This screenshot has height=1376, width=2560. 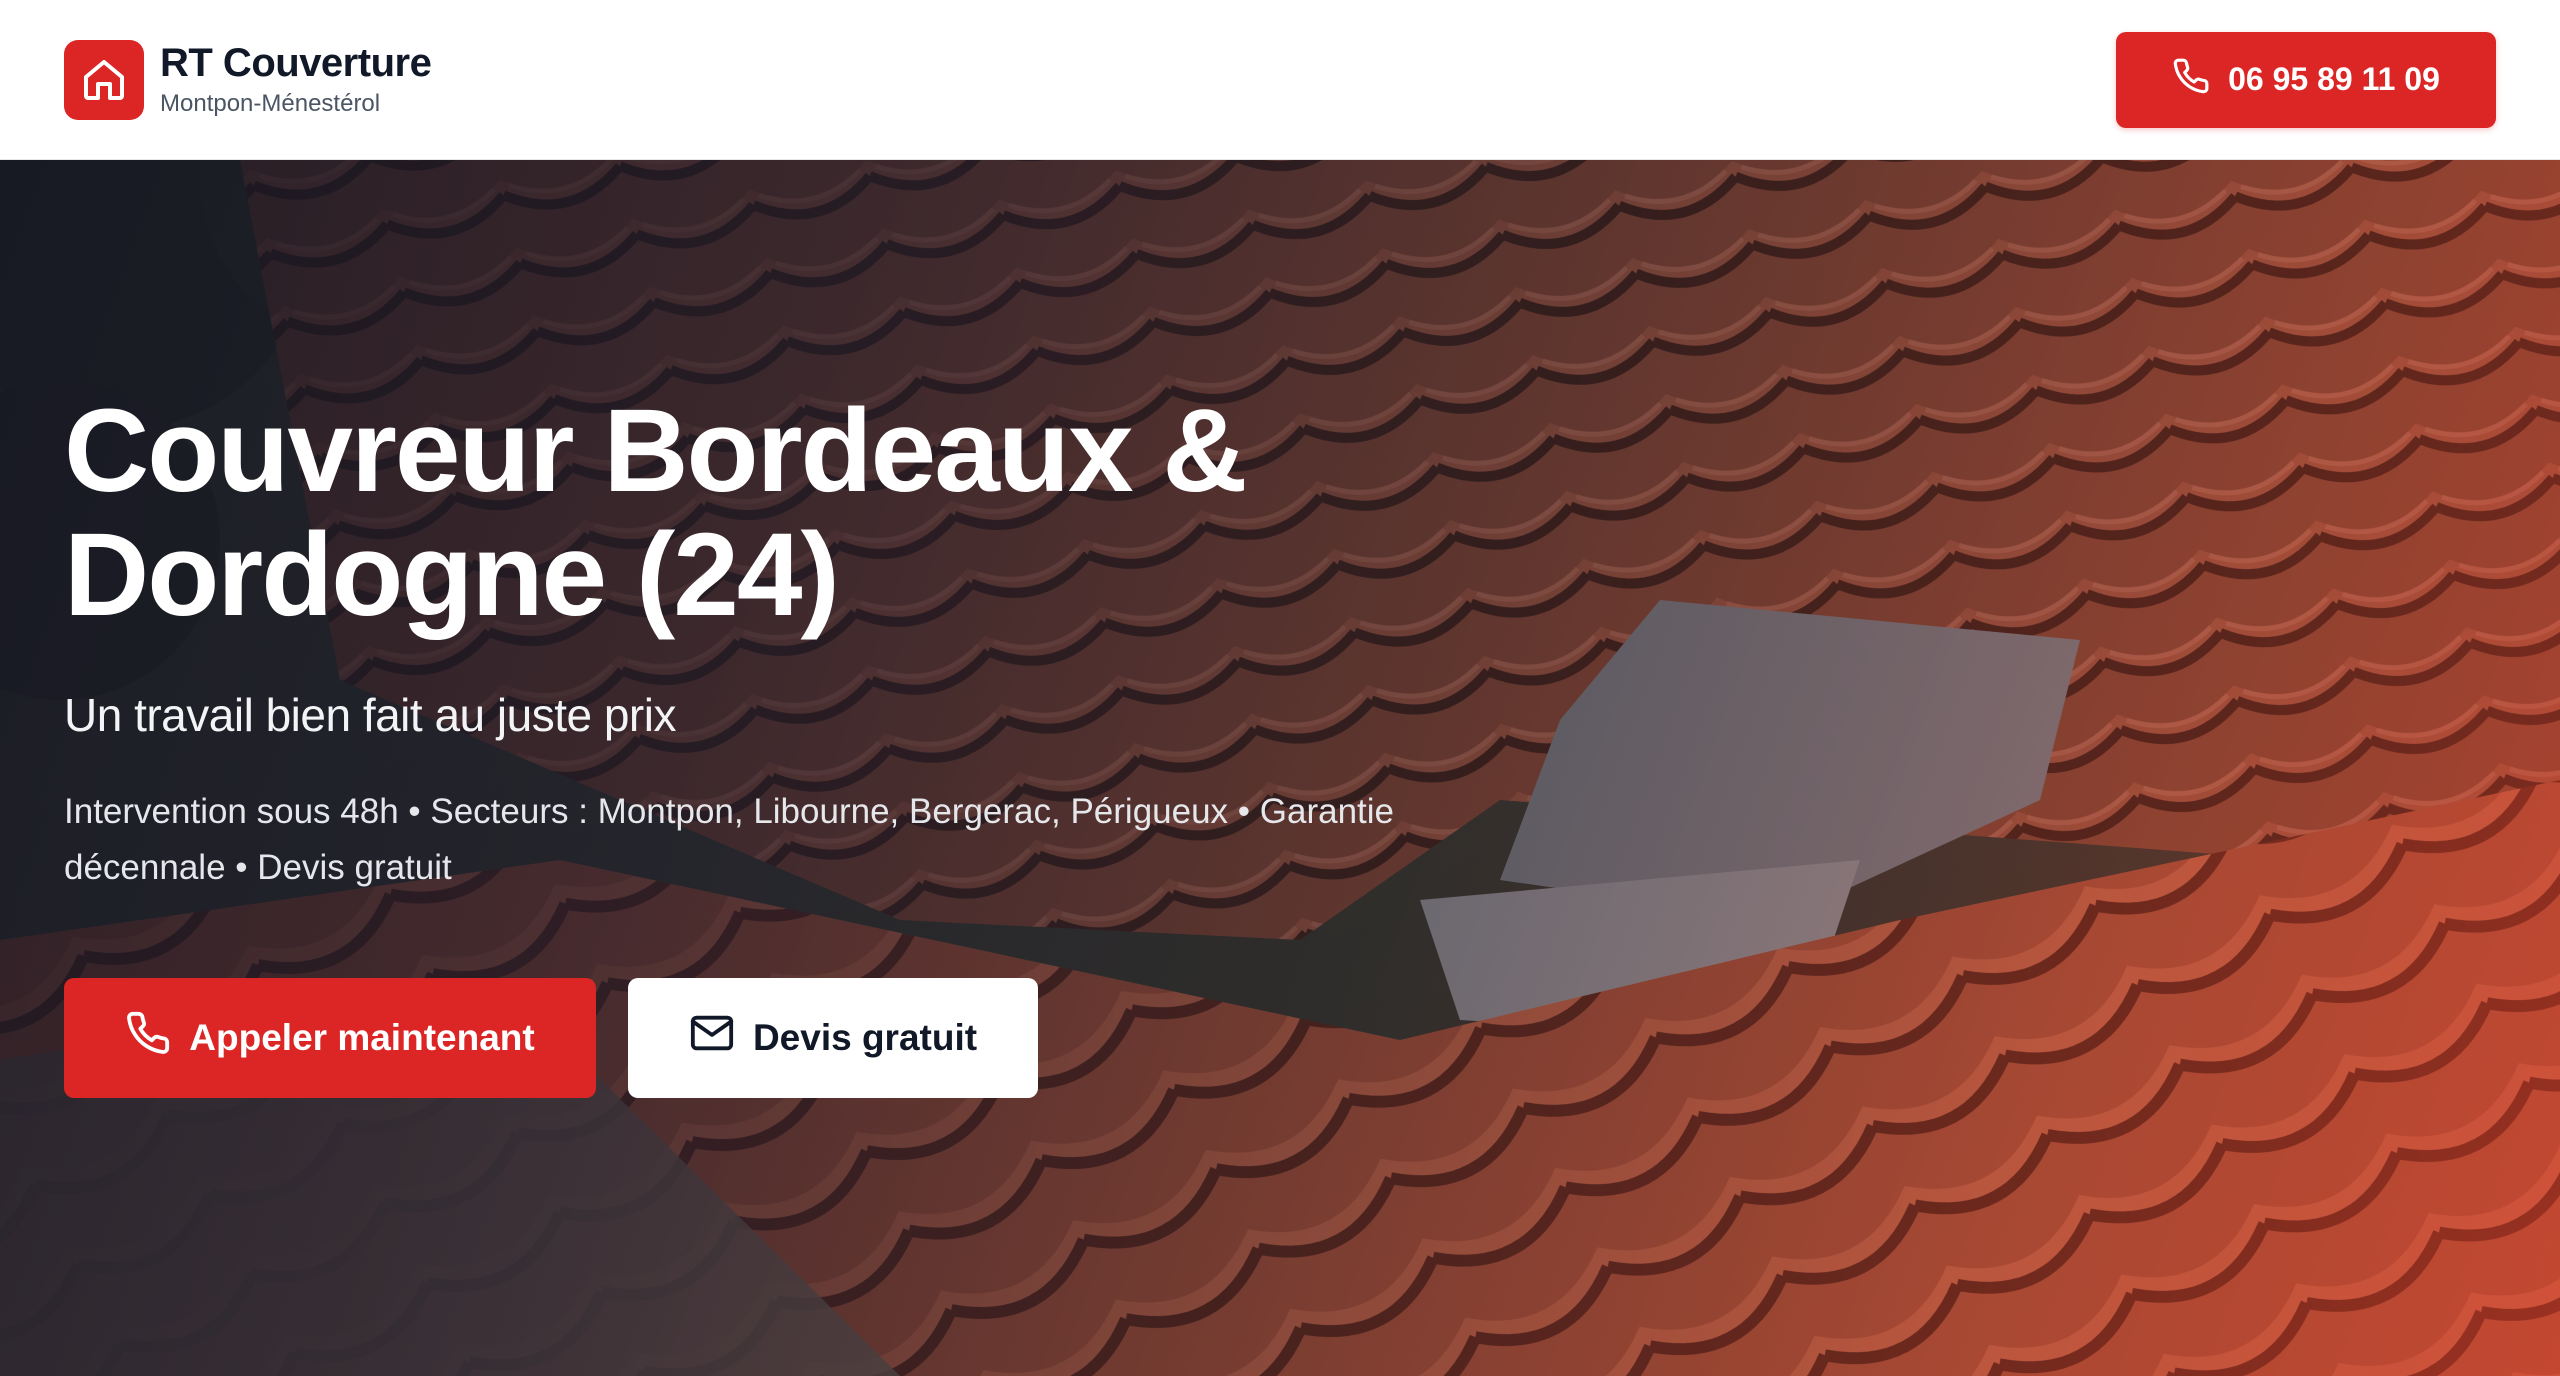 What do you see at coordinates (104, 79) in the screenshot?
I see `house-icon` at bounding box center [104, 79].